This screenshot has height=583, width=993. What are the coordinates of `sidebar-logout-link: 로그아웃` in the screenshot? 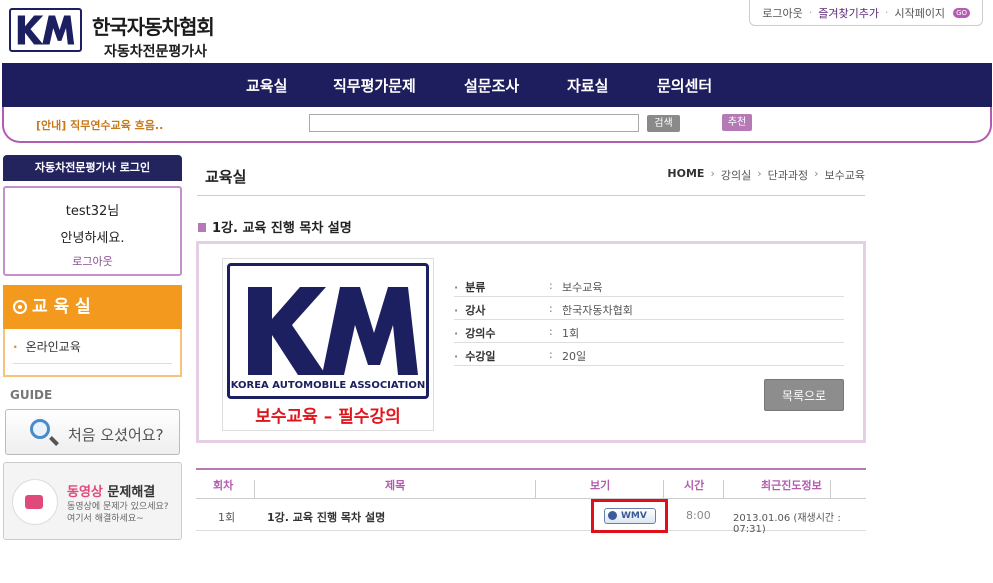 It's located at (92, 261).